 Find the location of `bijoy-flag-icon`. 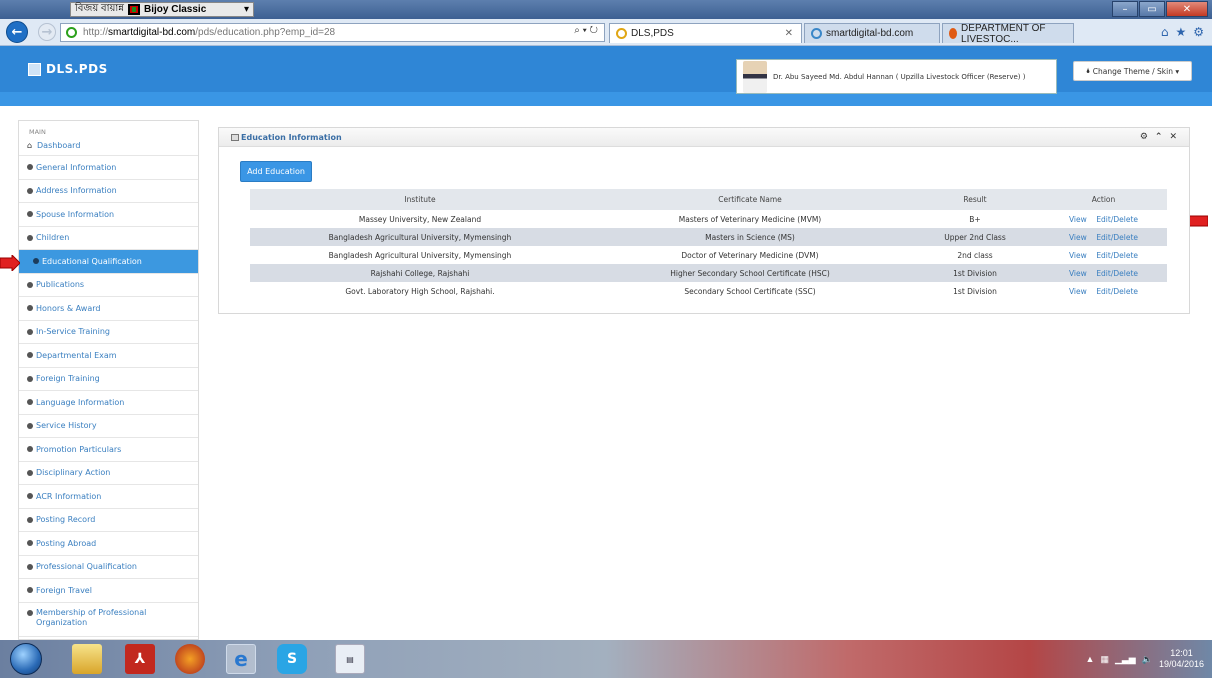

bijoy-flag-icon is located at coordinates (134, 9).